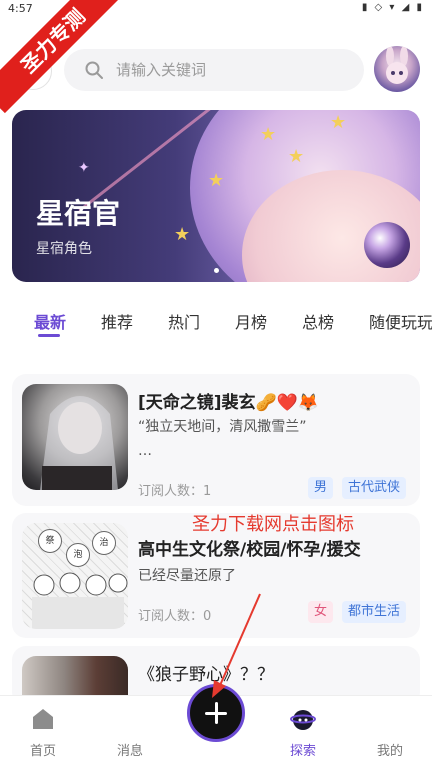  I want to click on character-name: 高中生文化祭/校园/怀孕/援交, so click(249, 550).